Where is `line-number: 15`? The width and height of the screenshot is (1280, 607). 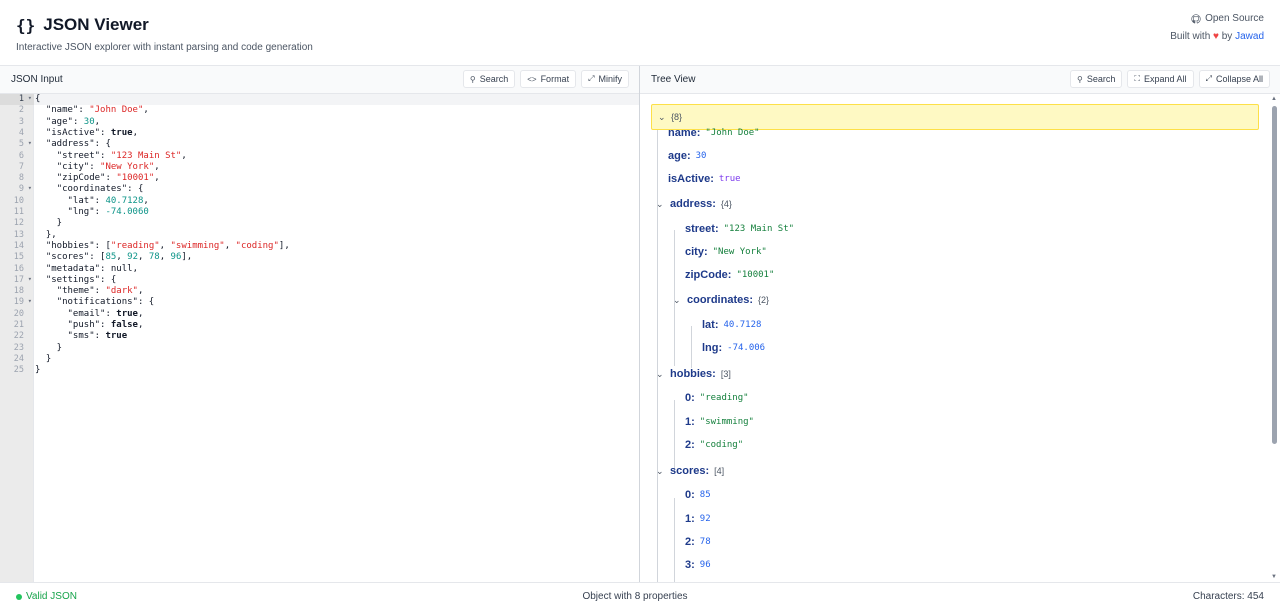
line-number: 15 is located at coordinates (18, 257).